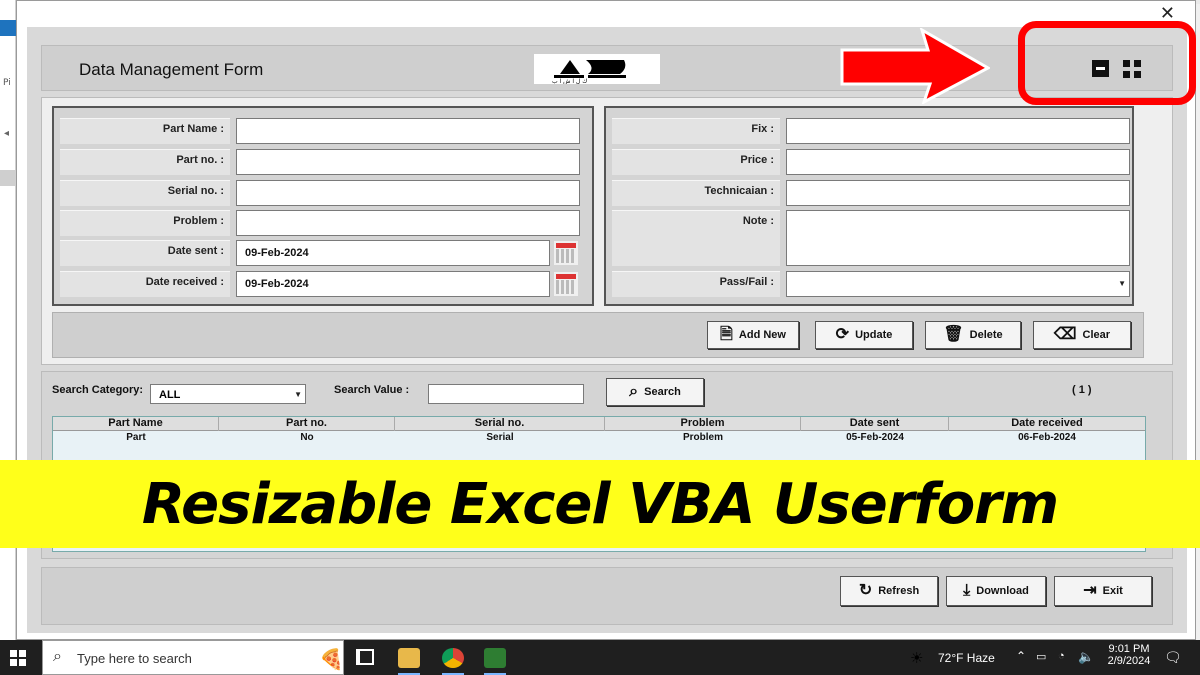 Image resolution: width=1200 pixels, height=675 pixels. I want to click on part-no-input, so click(408, 162).